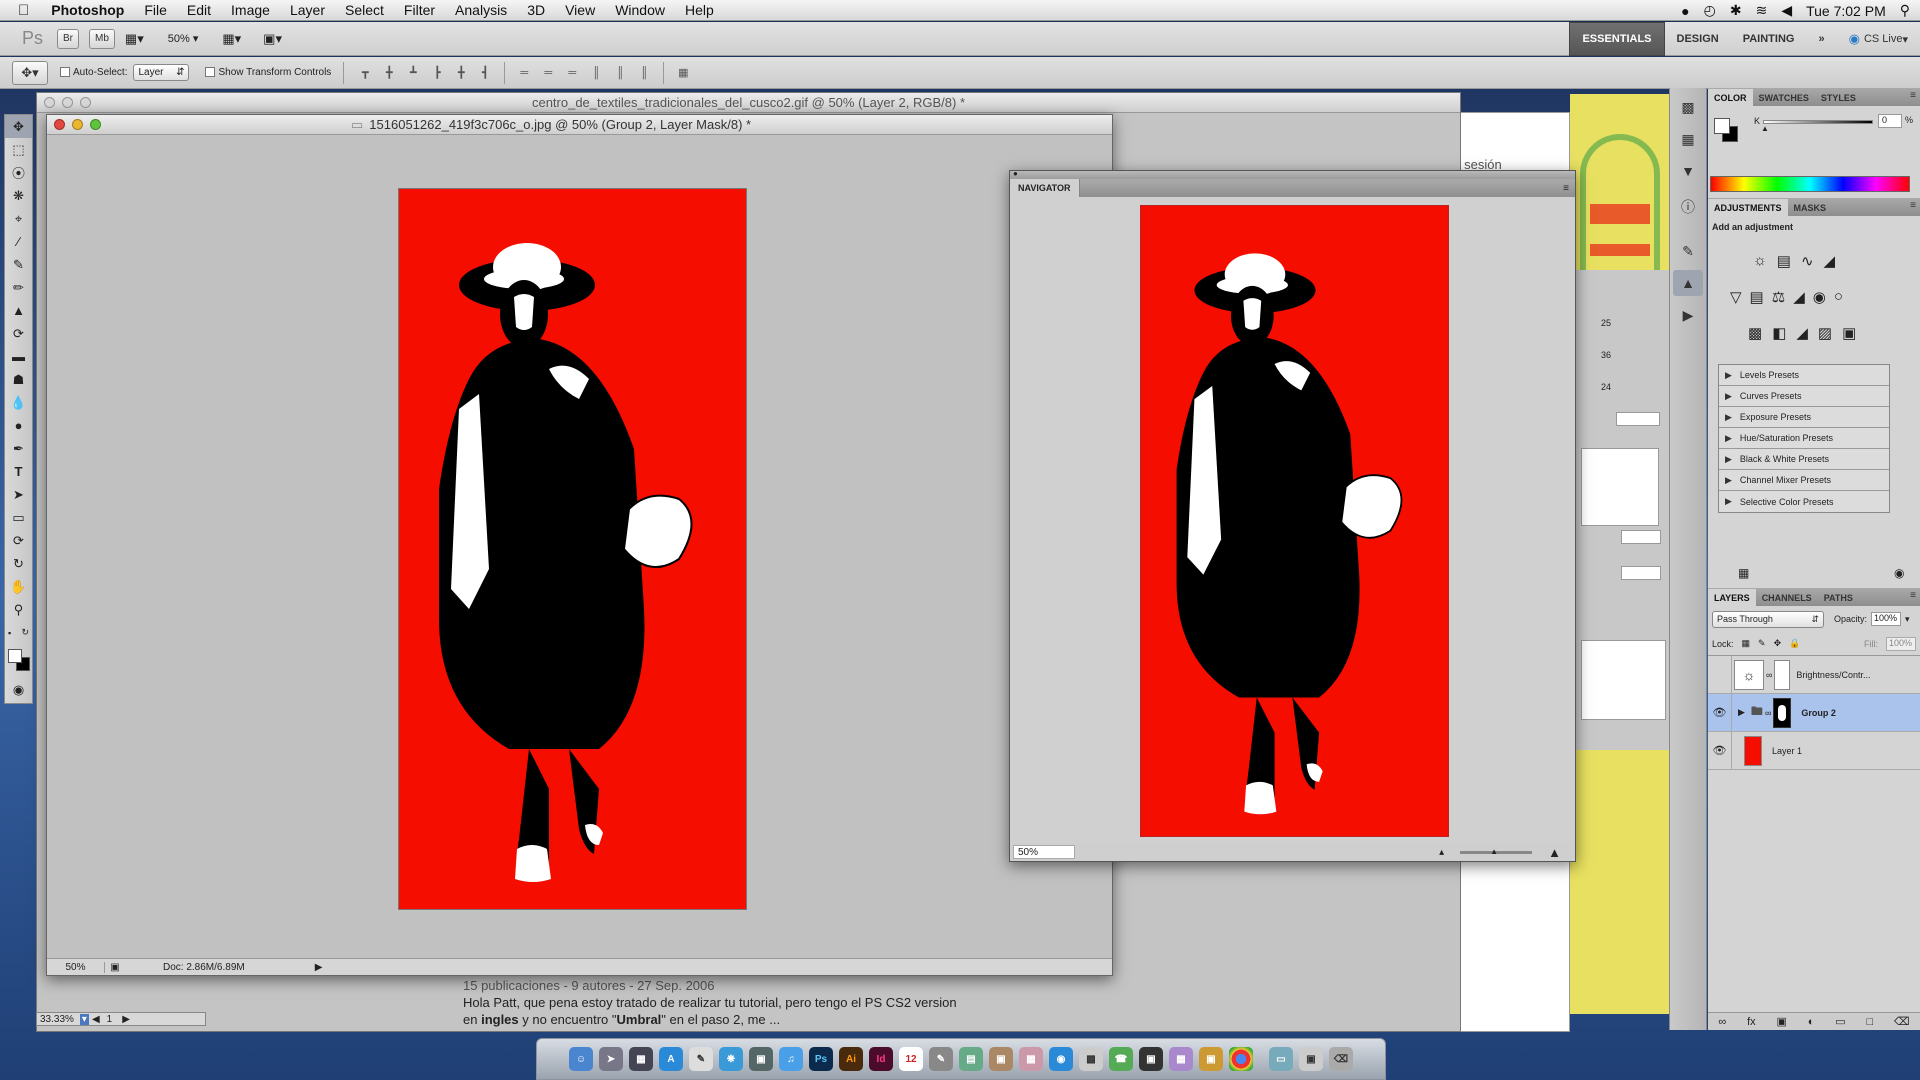 The image size is (1920, 1080). Describe the element at coordinates (18, 563) in the screenshot. I see `3d-orbit-tool-icon: ↻` at that location.